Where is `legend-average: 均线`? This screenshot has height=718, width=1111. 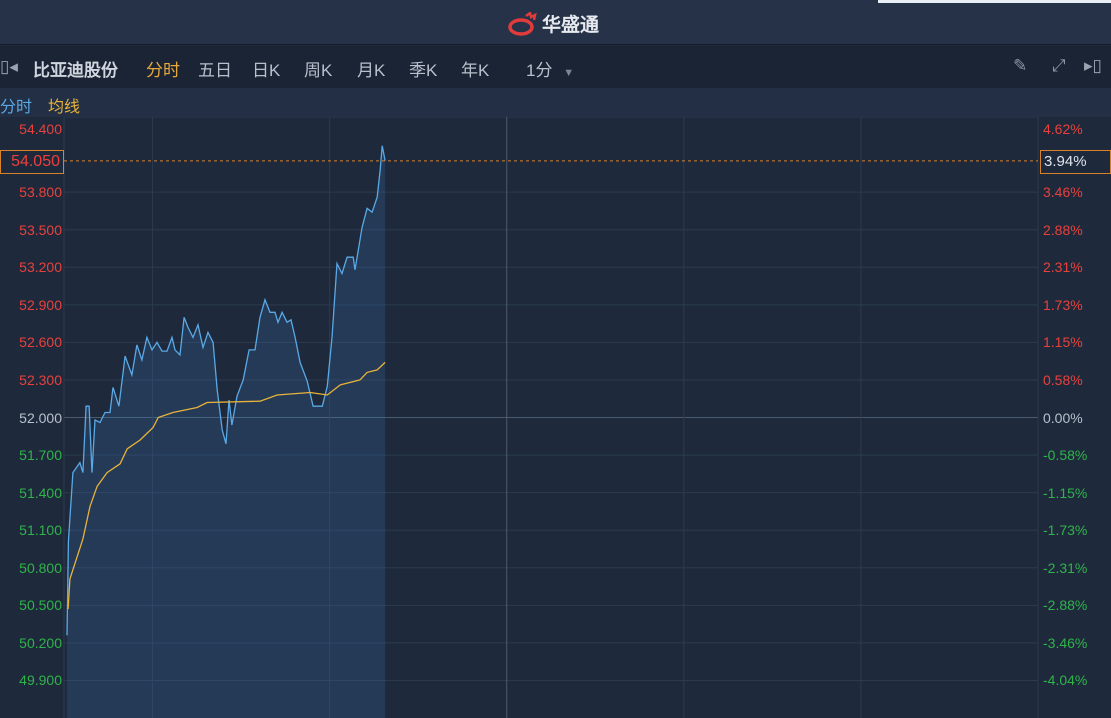
legend-average: 均线 is located at coordinates (64, 107).